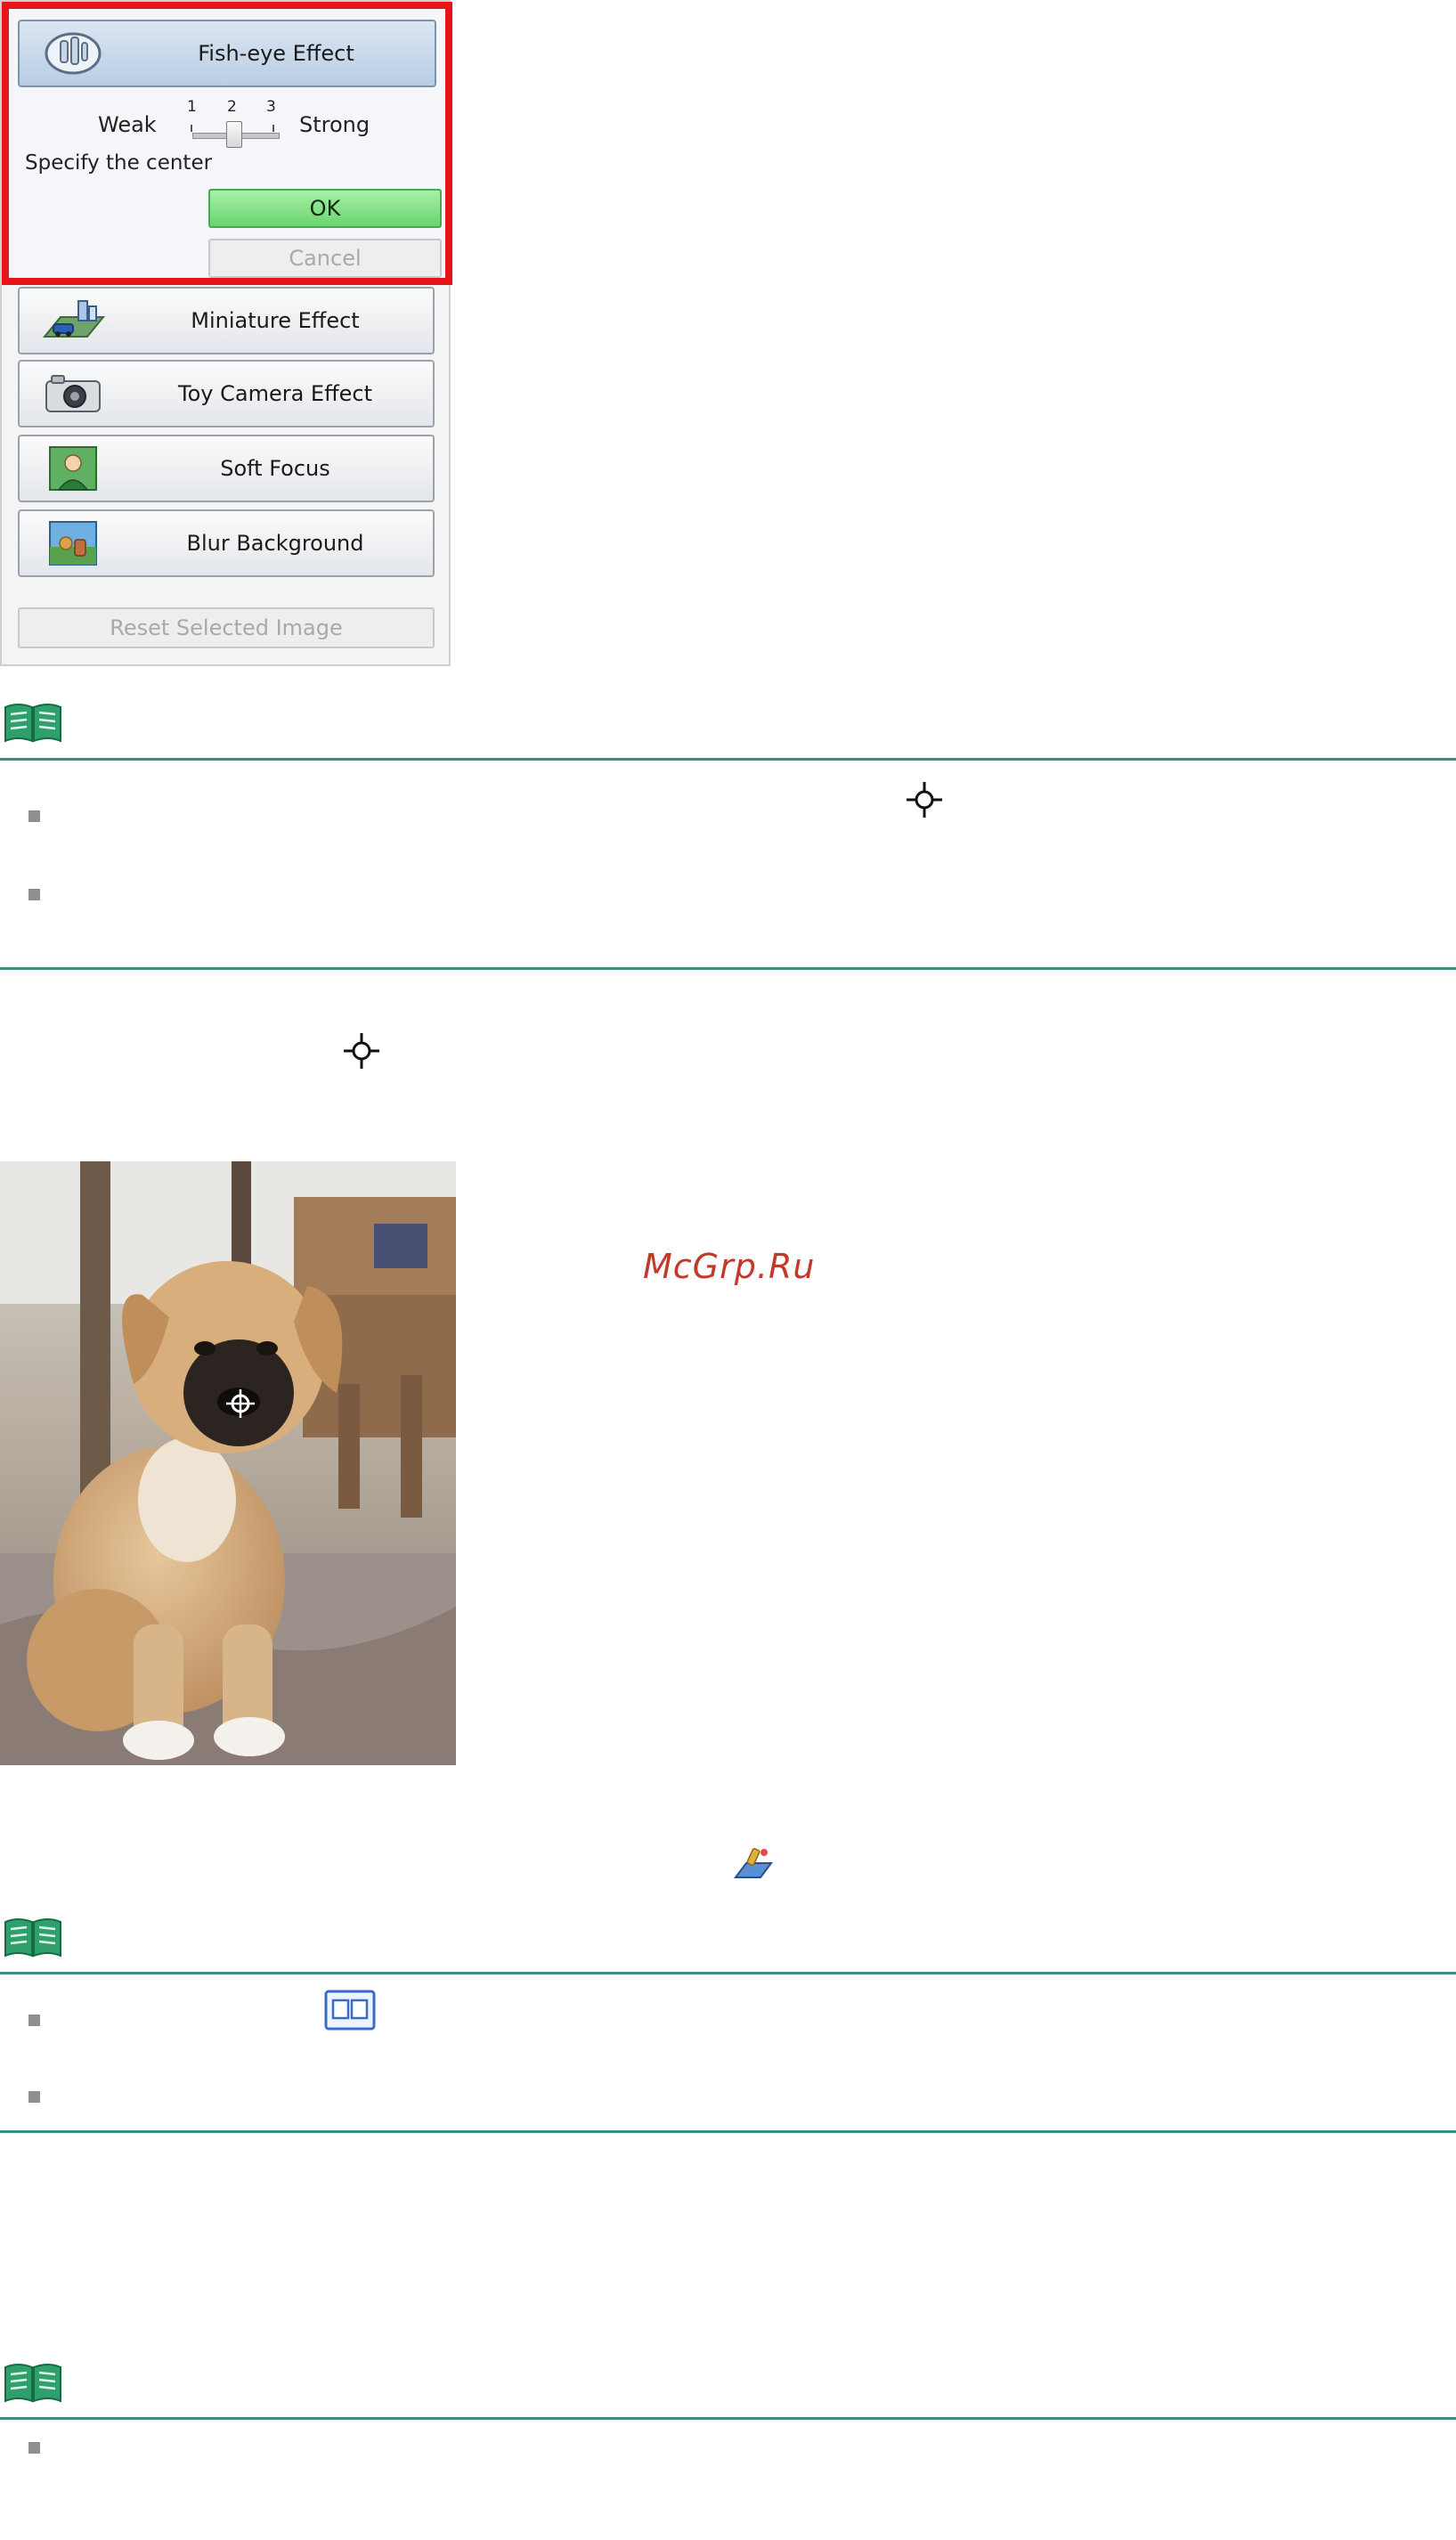 This screenshot has height=2540, width=1456. Describe the element at coordinates (275, 320) in the screenshot. I see `miniature-effect-label: Miniature Effect` at that location.